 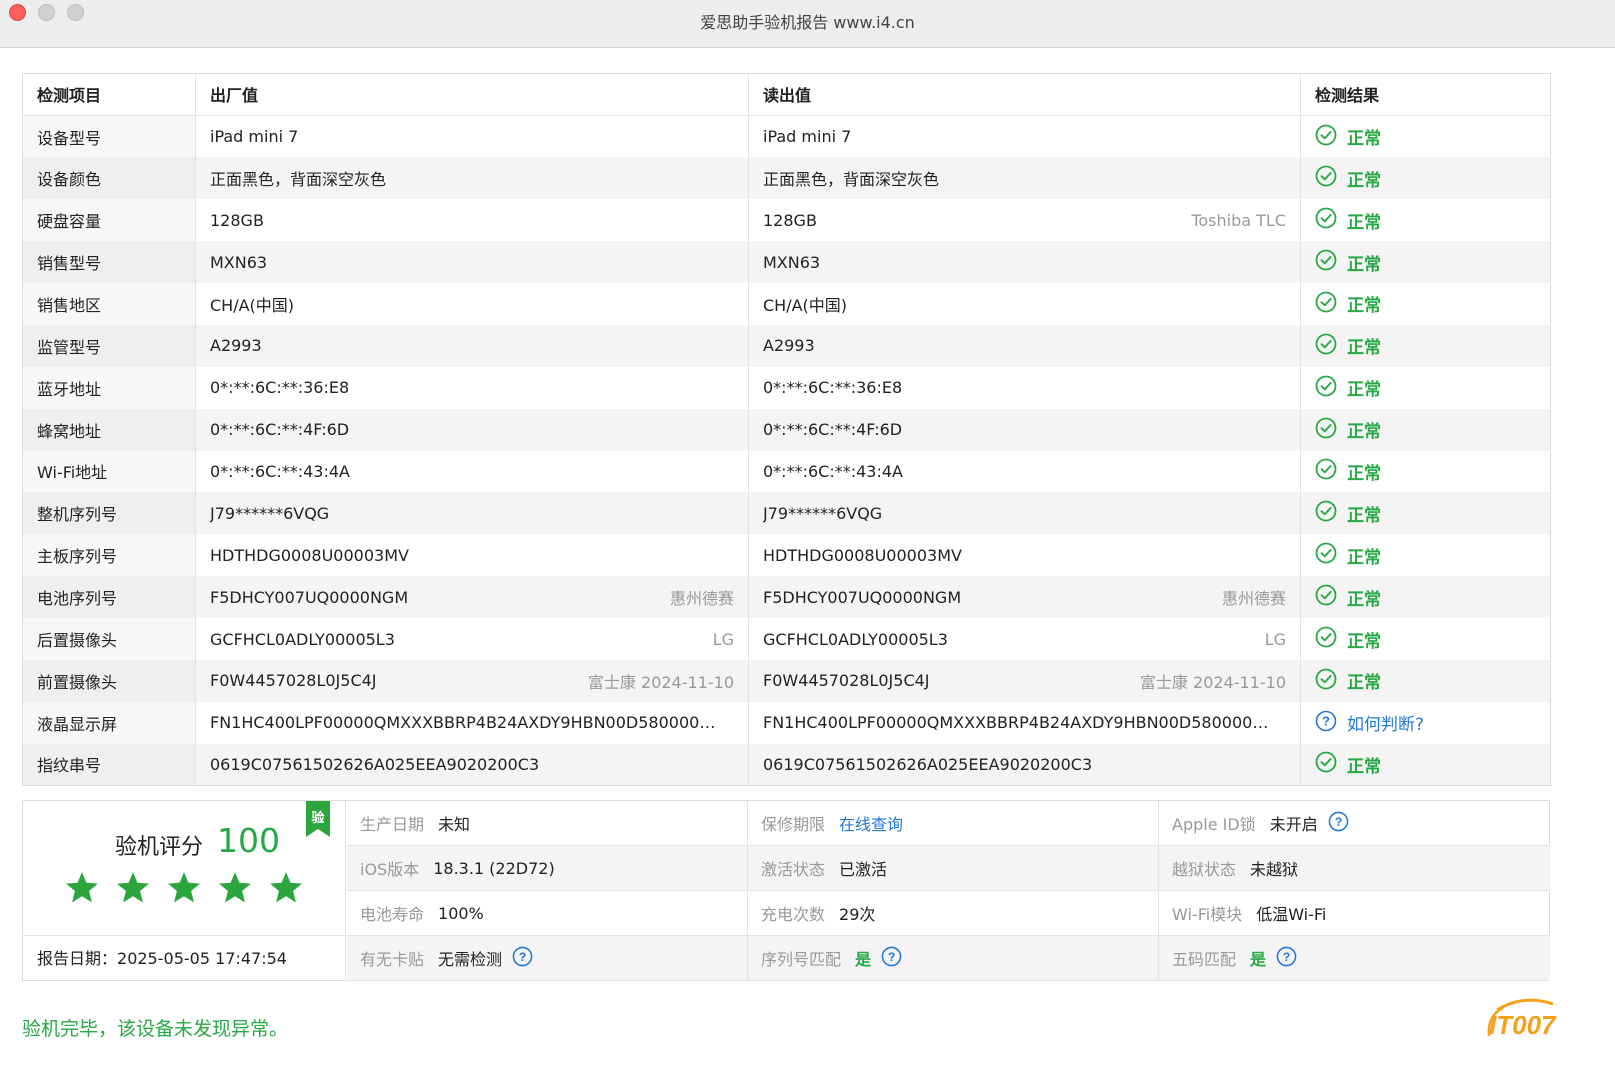 I want to click on factory-value: 正面黑色，背面深空灰色, so click(x=298, y=180).